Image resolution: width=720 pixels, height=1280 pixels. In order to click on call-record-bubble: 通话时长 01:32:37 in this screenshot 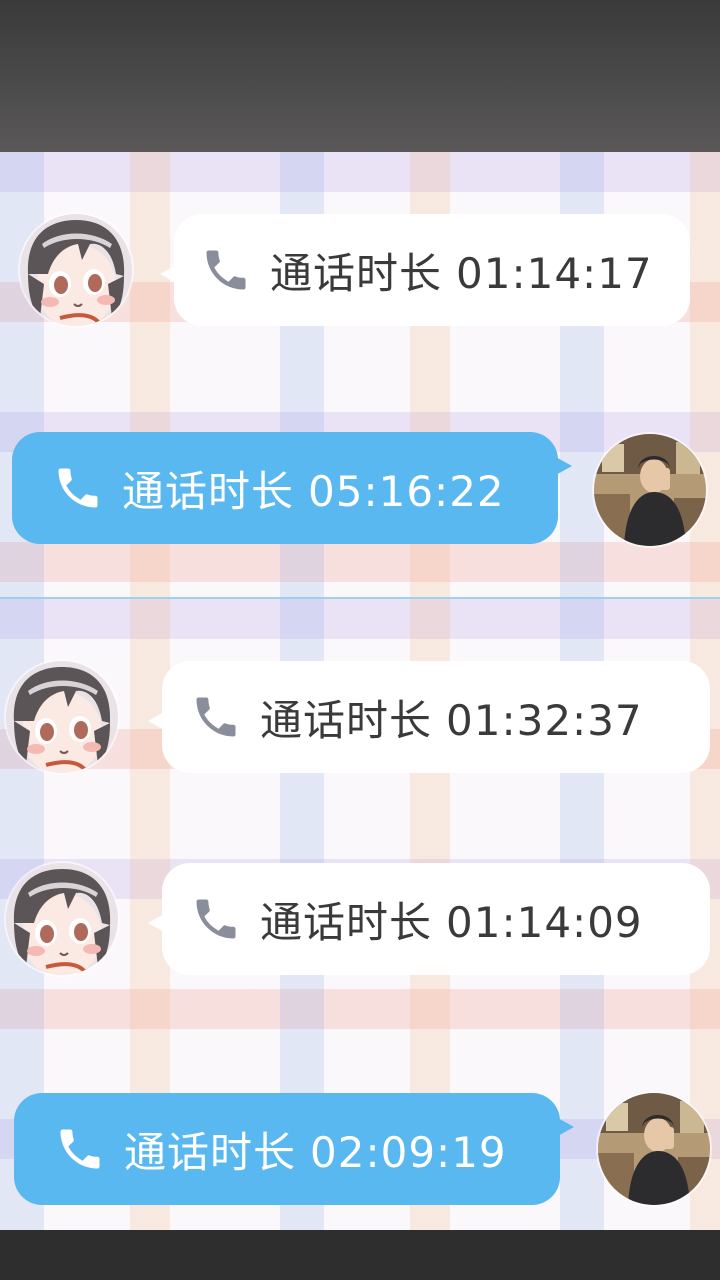, I will do `click(429, 717)`.